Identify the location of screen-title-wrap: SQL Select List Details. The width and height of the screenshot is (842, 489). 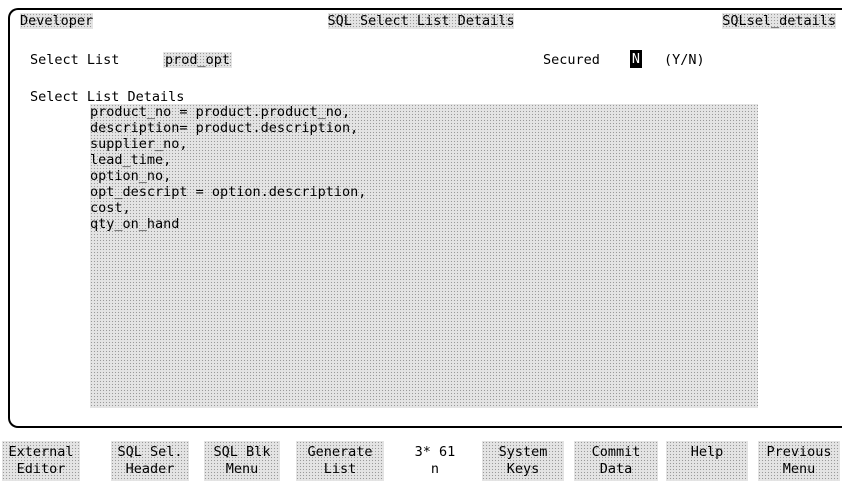
(421, 21).